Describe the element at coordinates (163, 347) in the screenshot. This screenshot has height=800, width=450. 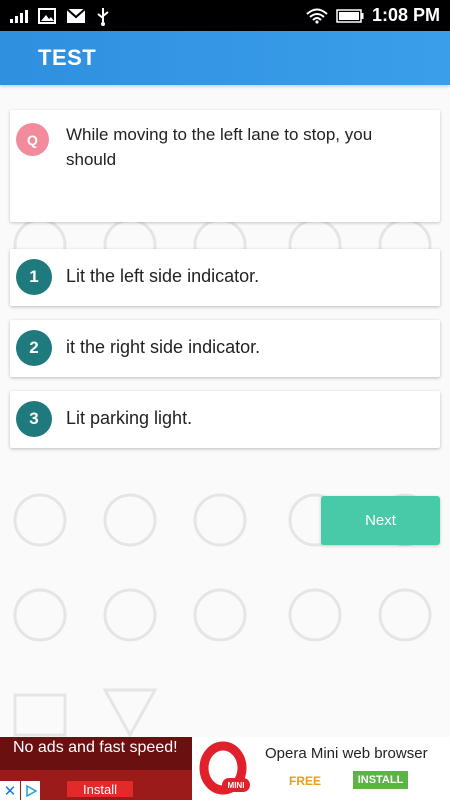
I see `option-text: it the right side indicator.` at that location.